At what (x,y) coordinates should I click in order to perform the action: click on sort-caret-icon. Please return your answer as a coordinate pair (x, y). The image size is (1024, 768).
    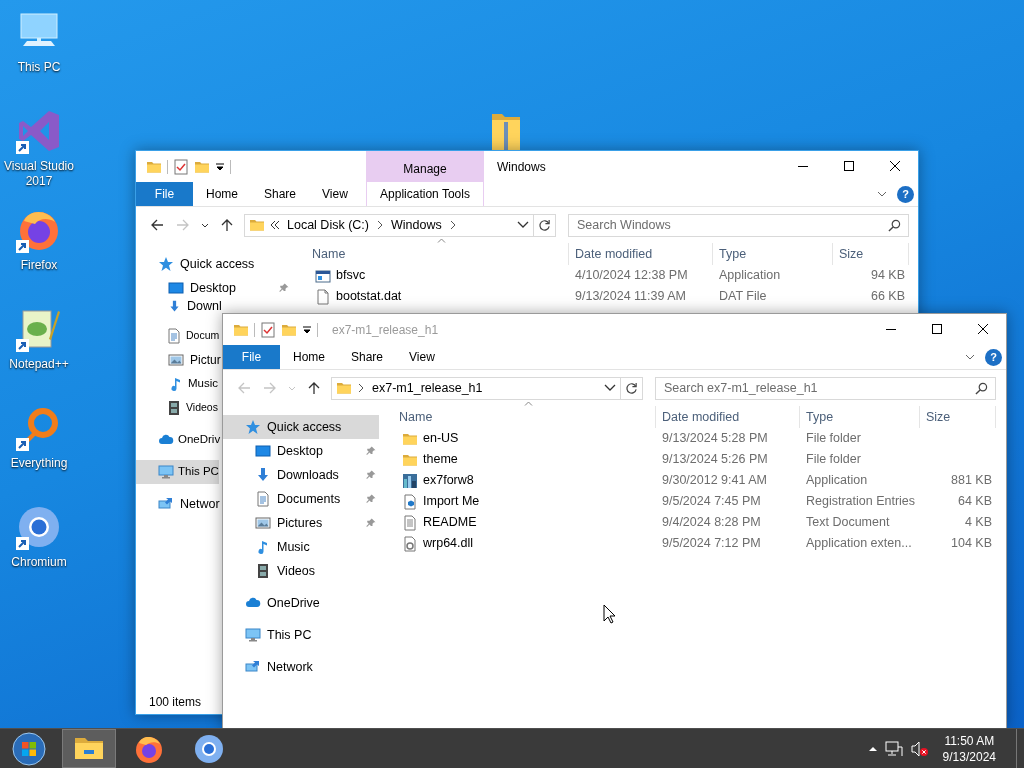
    Looking at the image, I should click on (528, 403).